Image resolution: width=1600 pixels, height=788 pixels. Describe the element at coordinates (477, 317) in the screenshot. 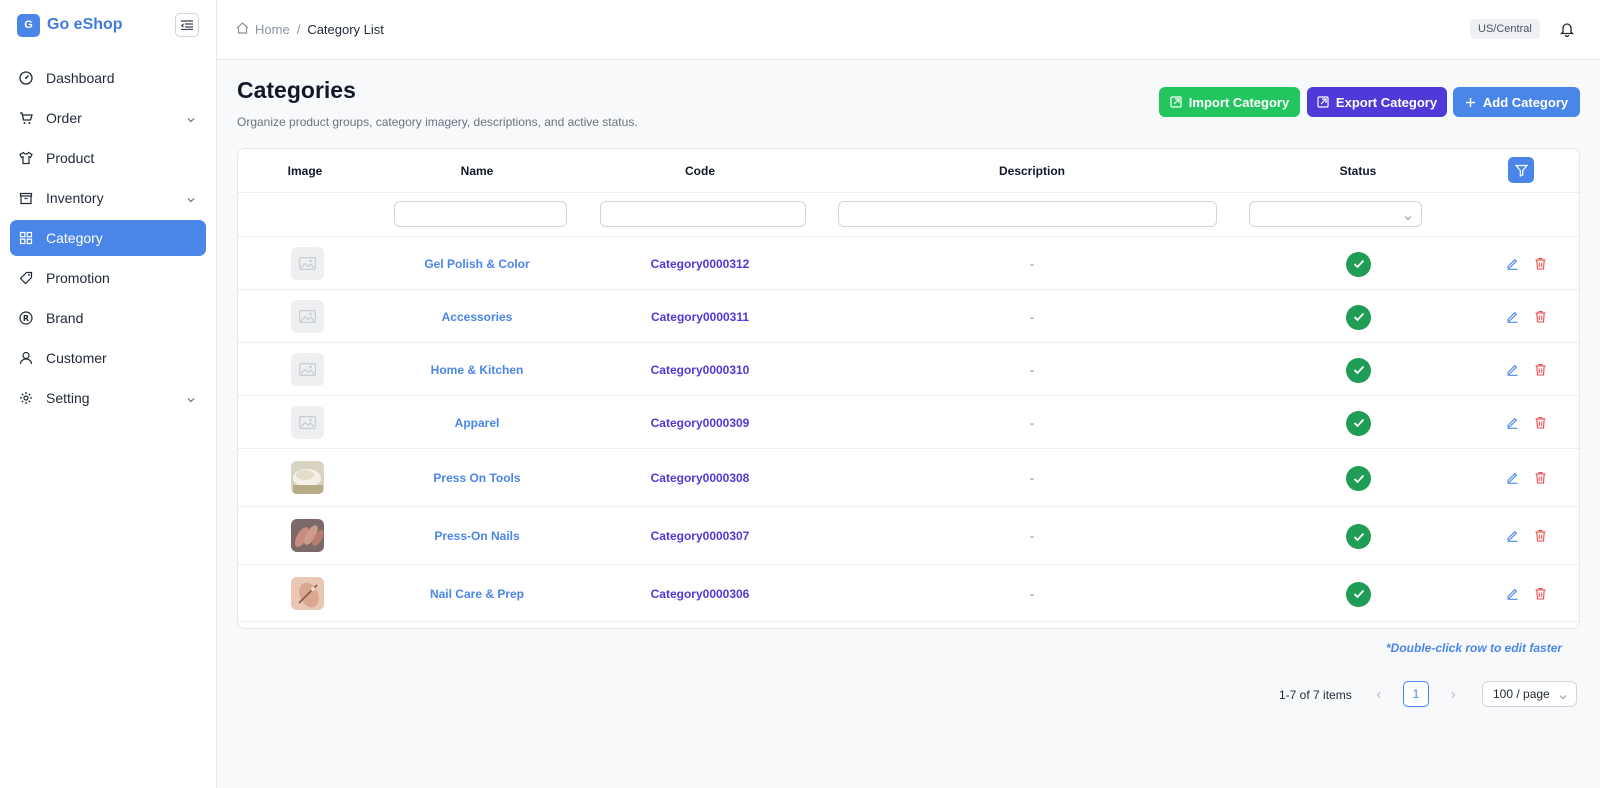

I see `category-name-link: Accessories` at that location.